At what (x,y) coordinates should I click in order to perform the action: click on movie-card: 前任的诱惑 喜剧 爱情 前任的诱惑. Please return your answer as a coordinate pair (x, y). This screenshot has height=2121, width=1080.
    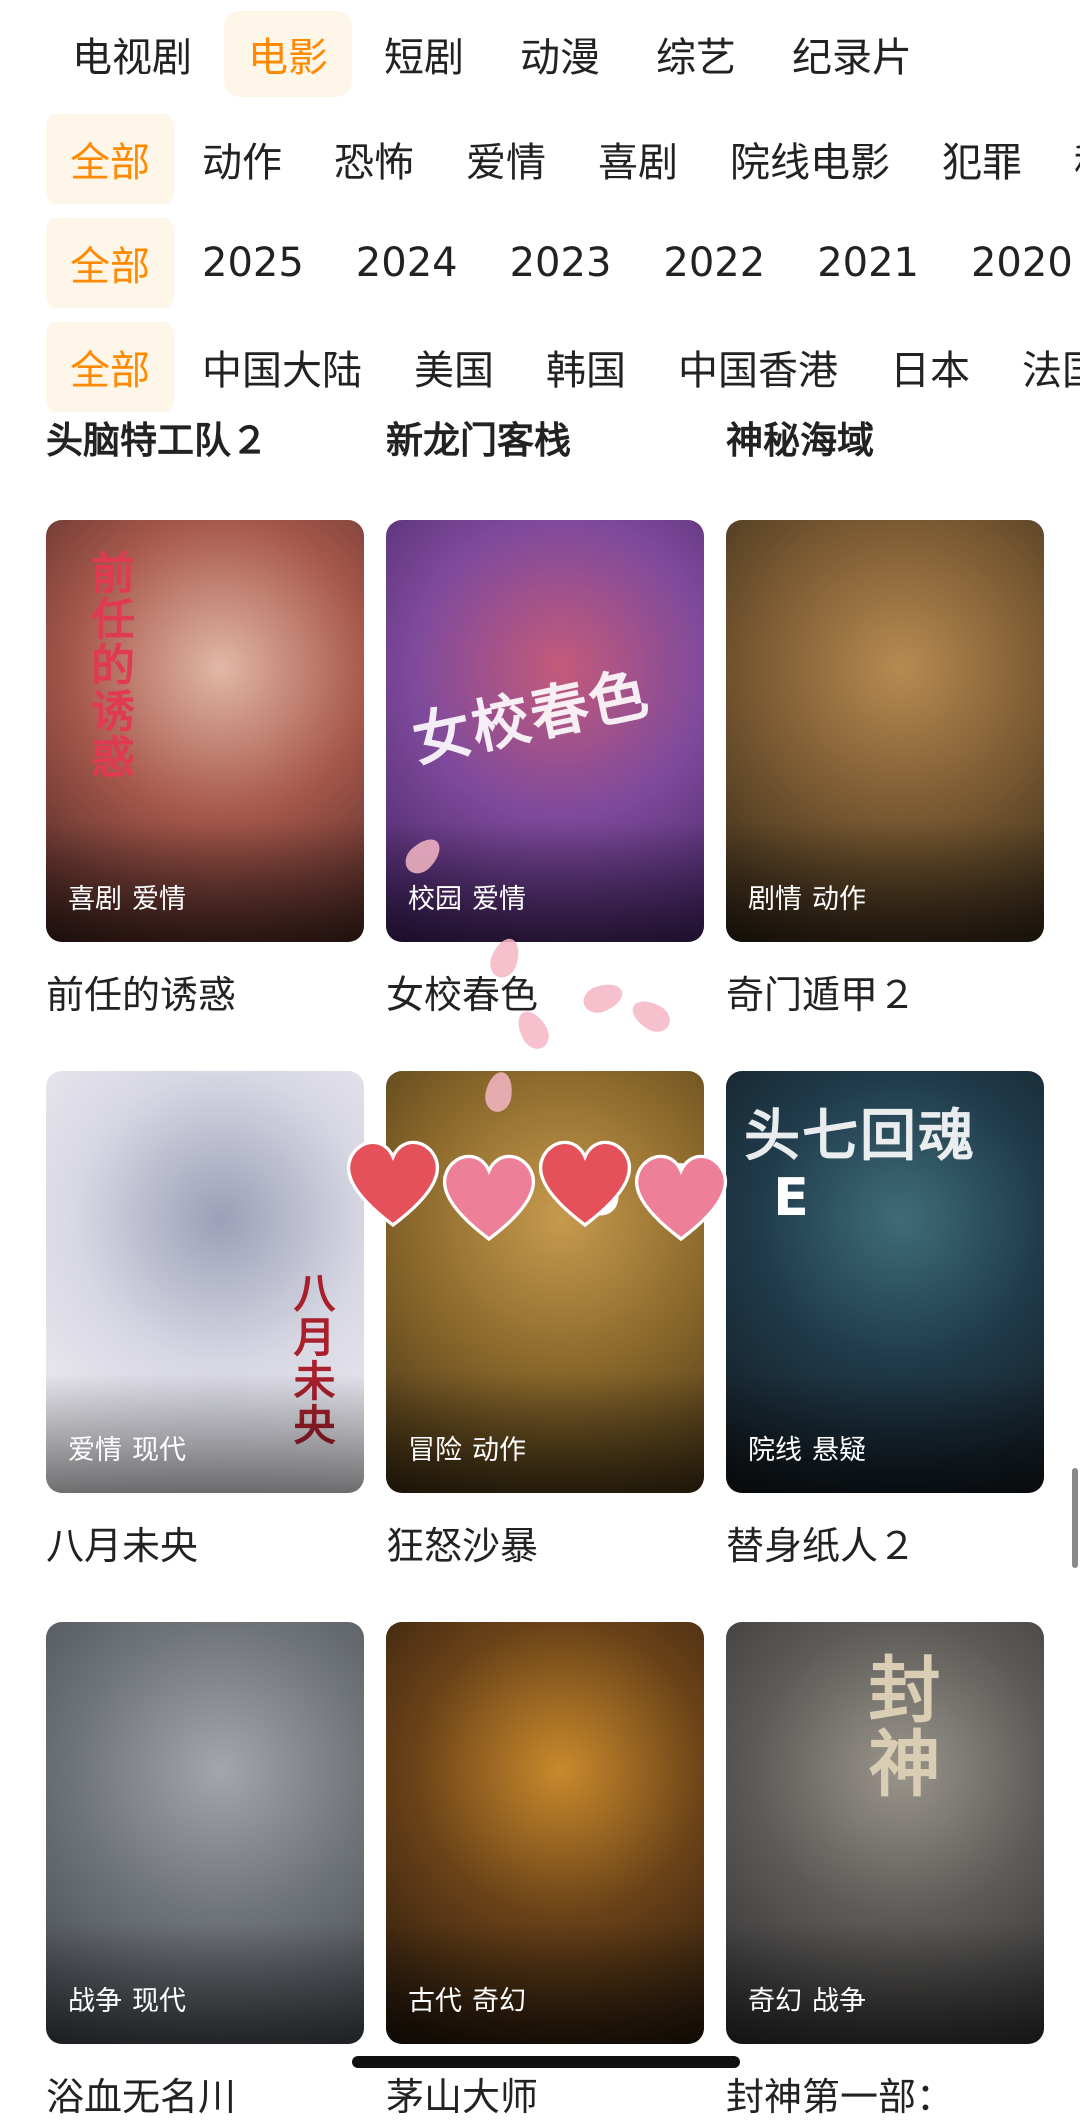
    Looking at the image, I should click on (205, 769).